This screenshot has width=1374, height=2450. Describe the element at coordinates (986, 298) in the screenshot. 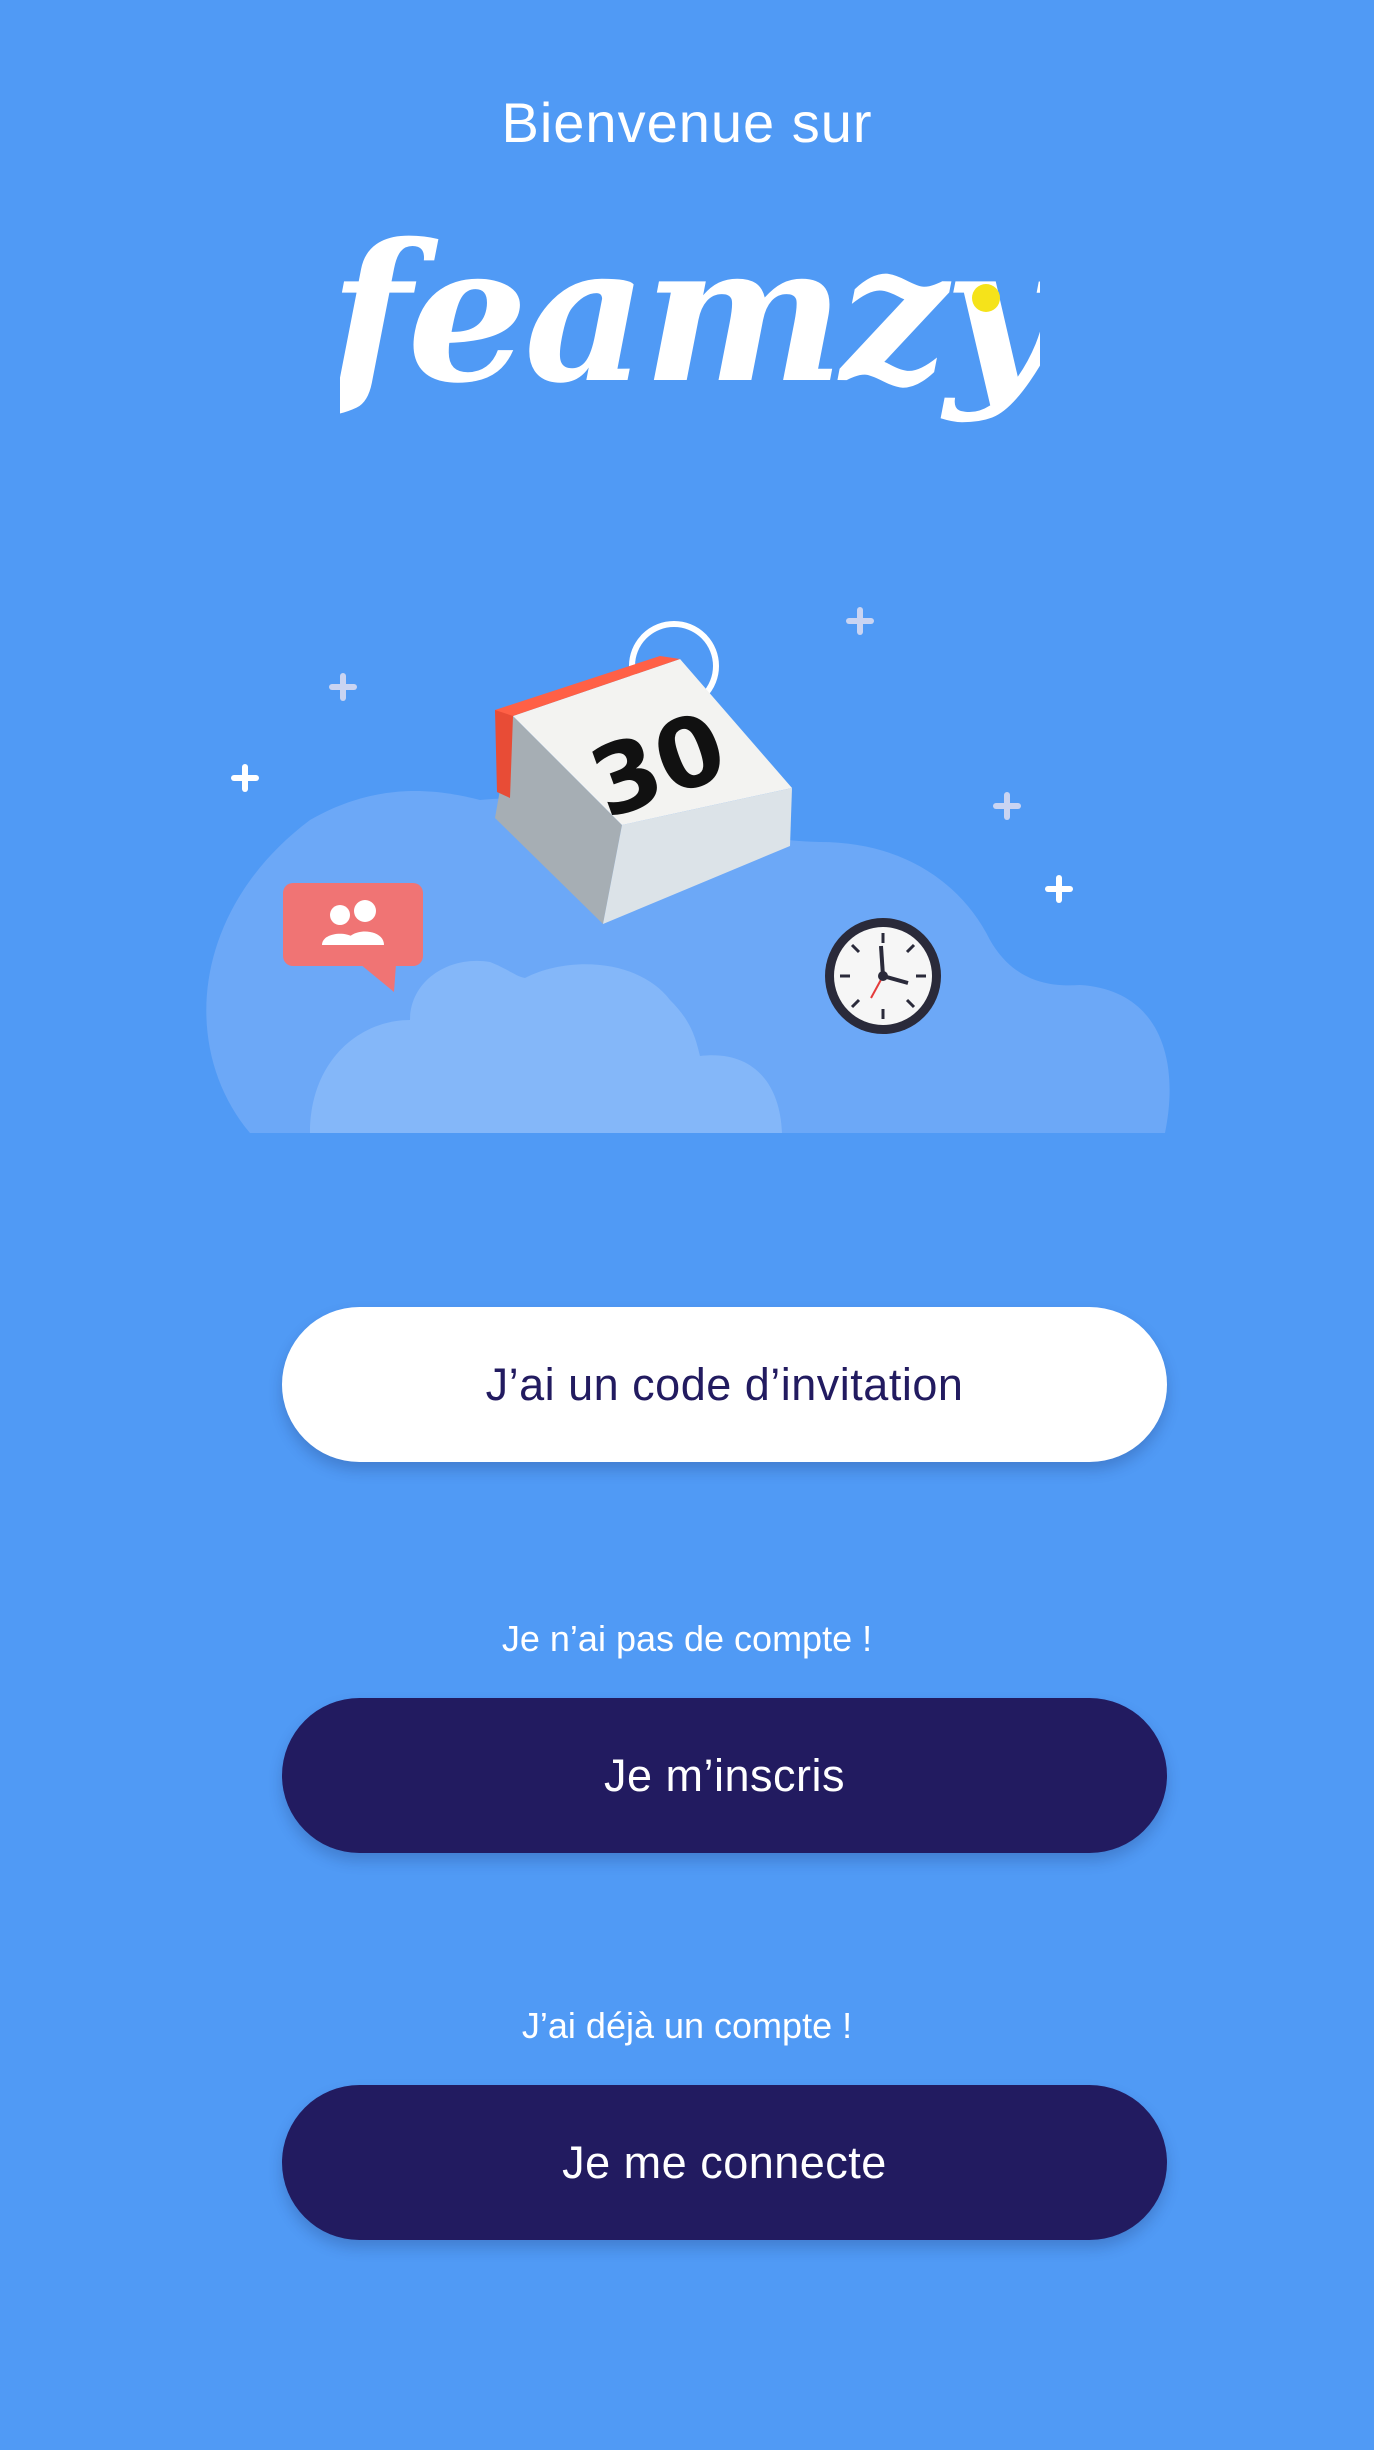

I see `logo-dot` at that location.